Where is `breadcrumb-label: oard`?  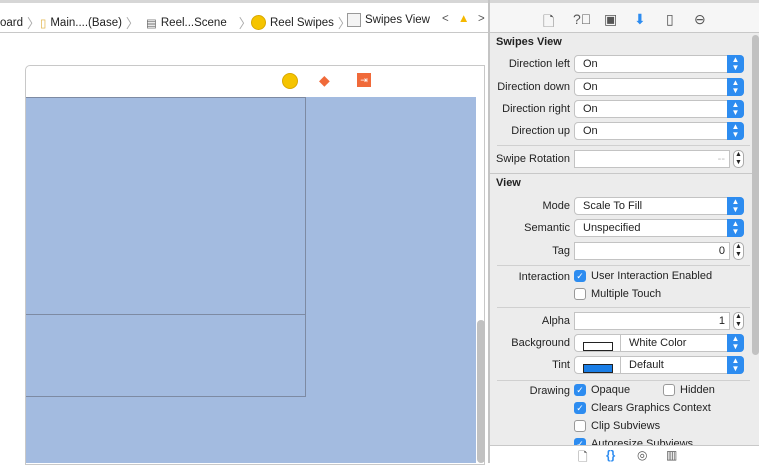
breadcrumb-label: oard is located at coordinates (12, 22).